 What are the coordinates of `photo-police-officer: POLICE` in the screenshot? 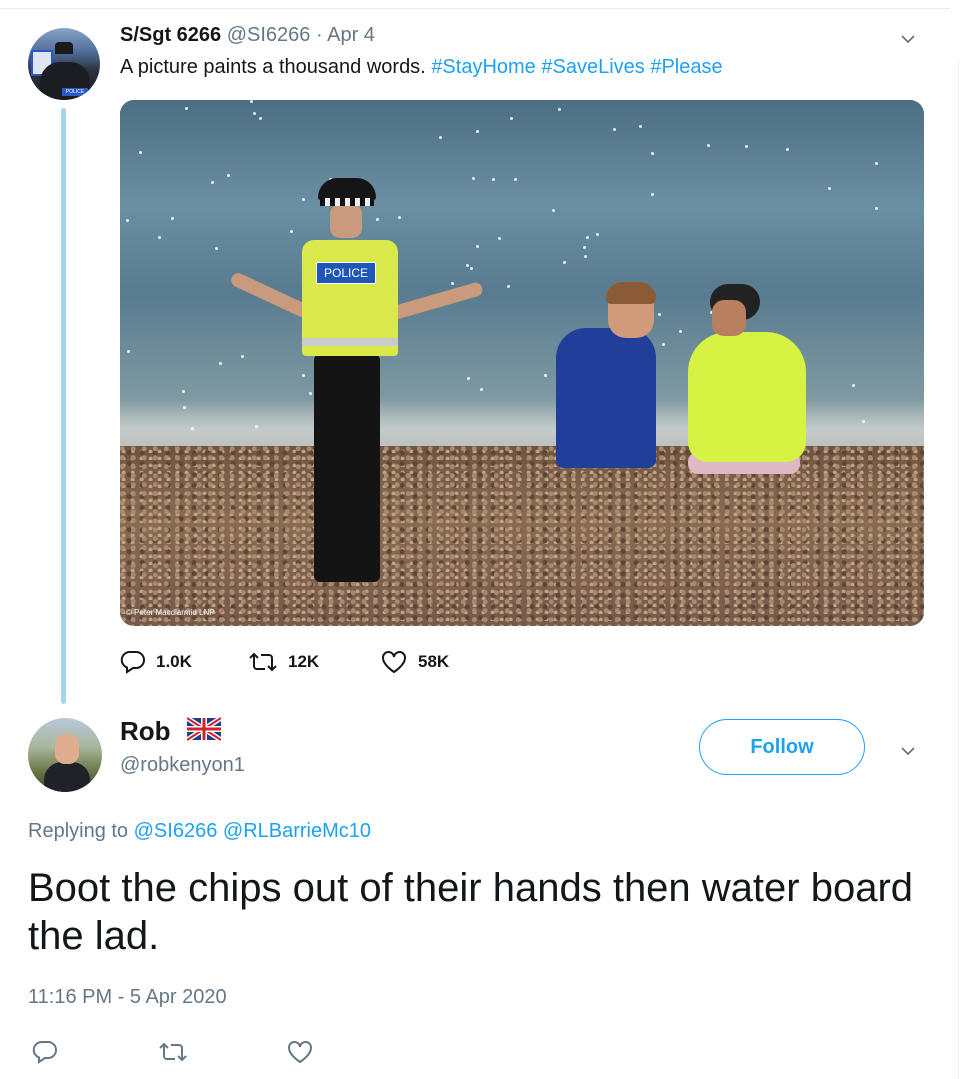 It's located at (356, 383).